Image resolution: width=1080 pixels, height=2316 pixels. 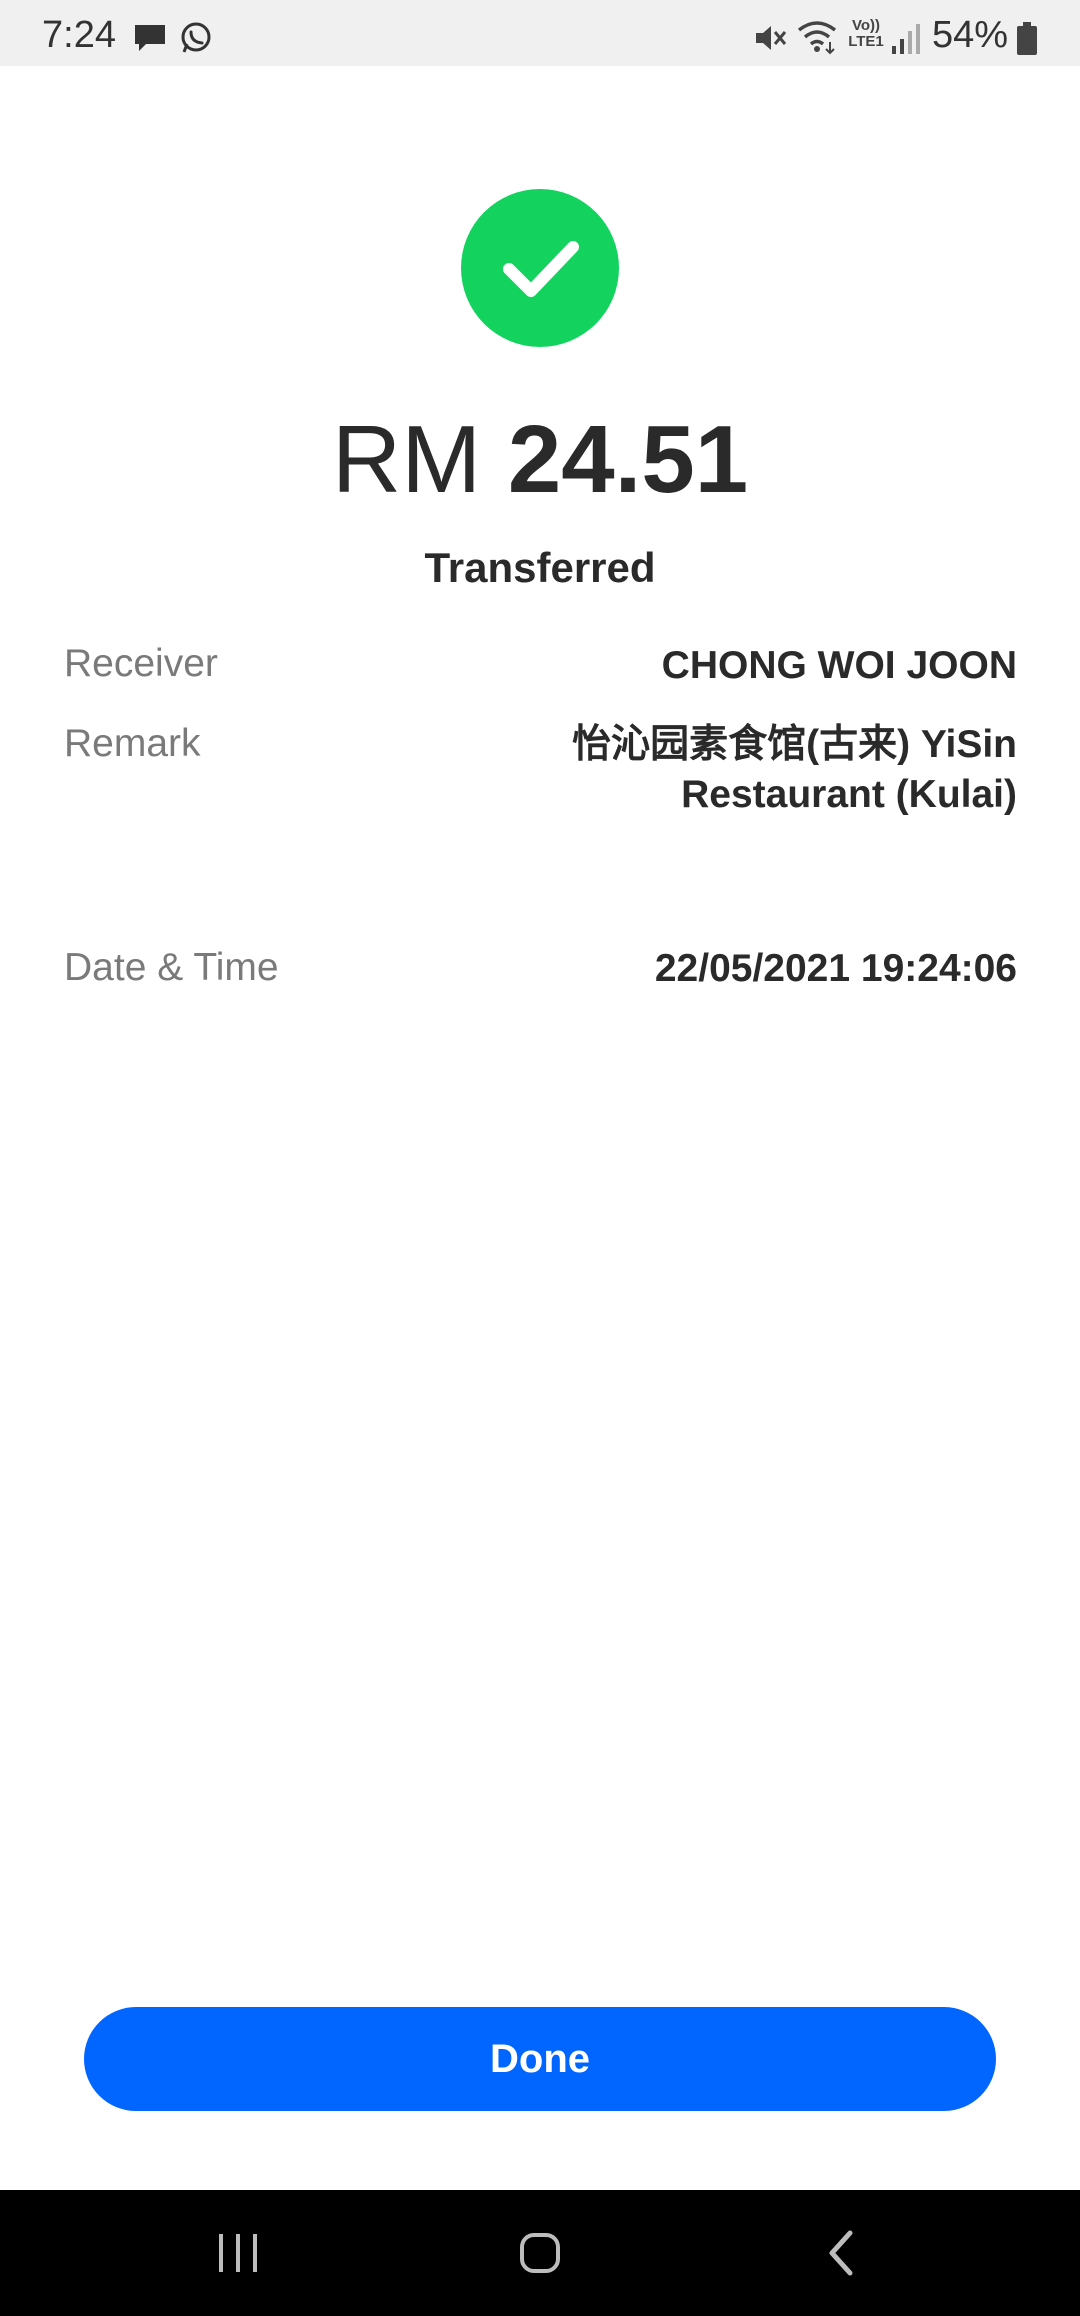 What do you see at coordinates (771, 38) in the screenshot?
I see `mute-icon` at bounding box center [771, 38].